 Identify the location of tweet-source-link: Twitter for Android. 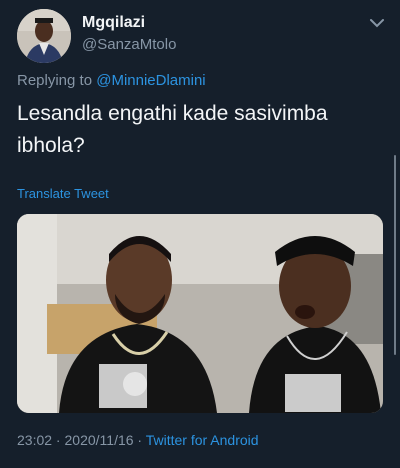
(202, 440).